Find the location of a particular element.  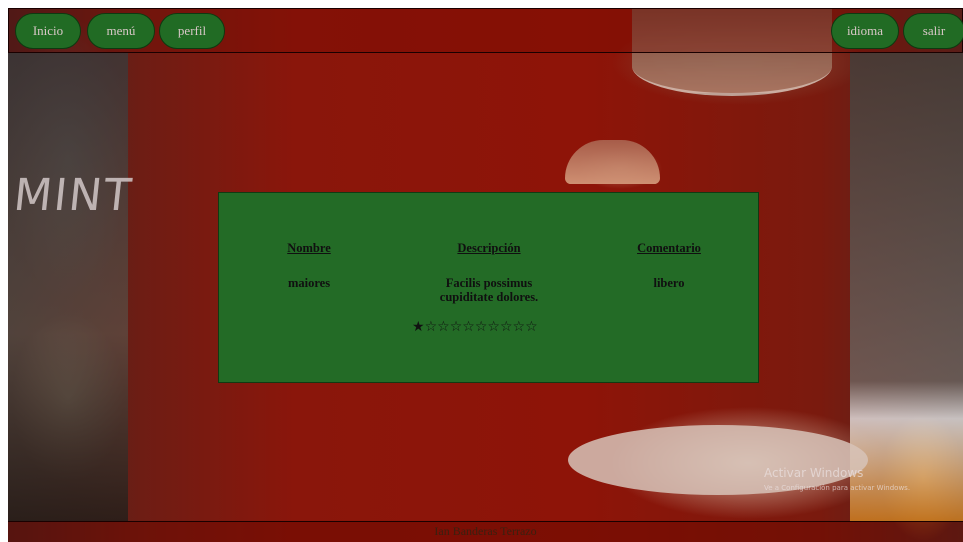

background-wall-left is located at coordinates (68, 287).